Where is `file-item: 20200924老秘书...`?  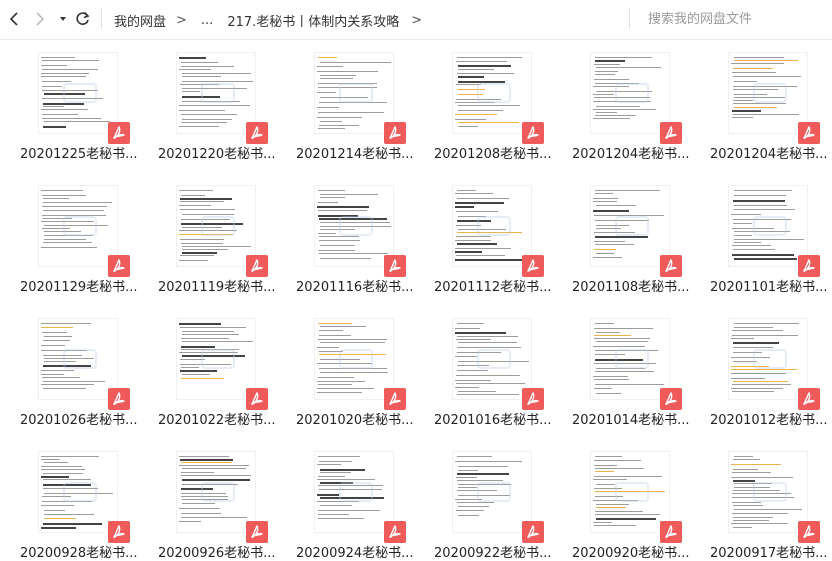
file-item: 20200924老秘书... is located at coordinates (345, 500).